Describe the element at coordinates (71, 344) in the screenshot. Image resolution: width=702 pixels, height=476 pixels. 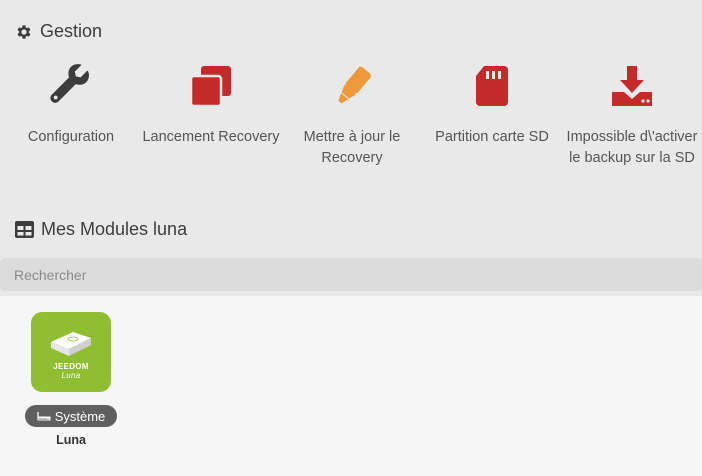
I see `router-box-icon` at that location.